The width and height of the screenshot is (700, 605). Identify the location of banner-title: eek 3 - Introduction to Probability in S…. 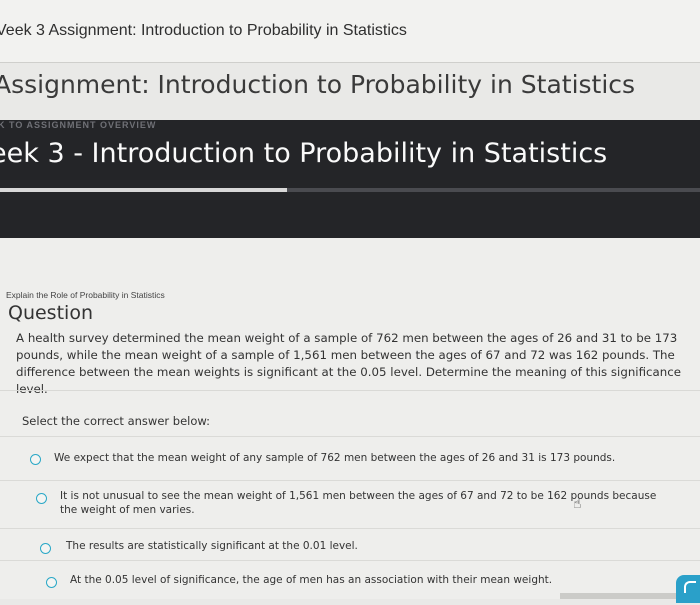
(304, 153).